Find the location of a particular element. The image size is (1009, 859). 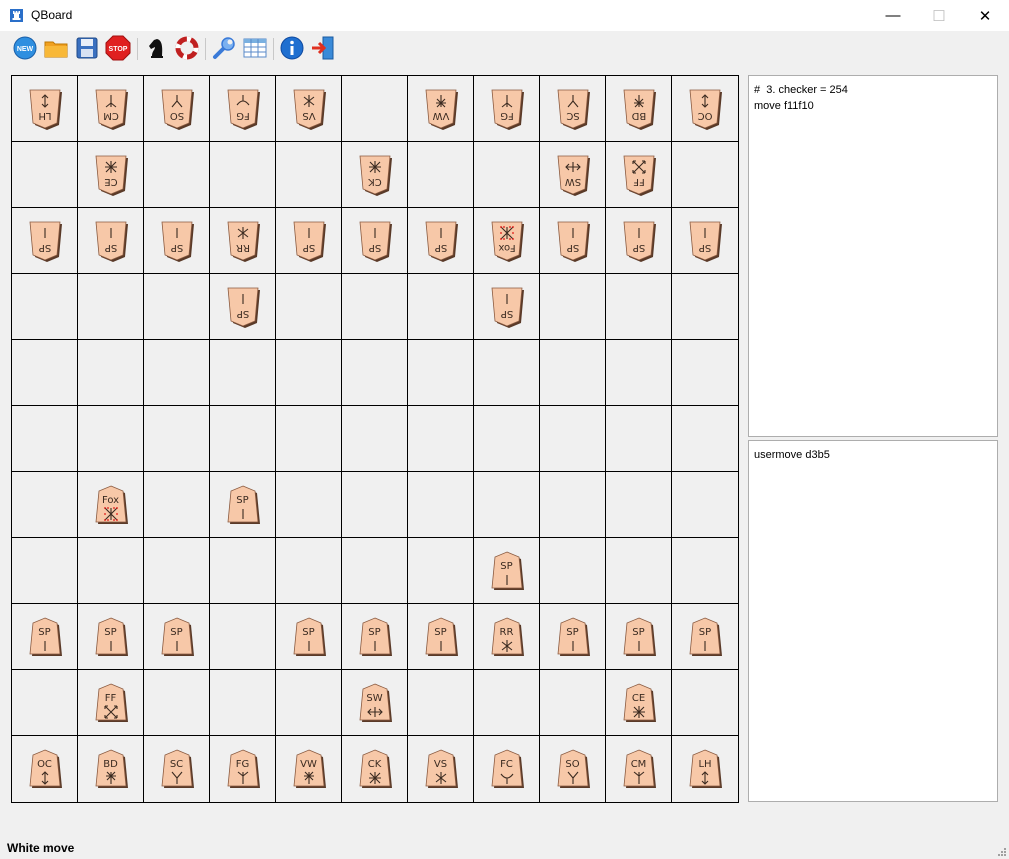

game-piece: LH is located at coordinates (705, 769).